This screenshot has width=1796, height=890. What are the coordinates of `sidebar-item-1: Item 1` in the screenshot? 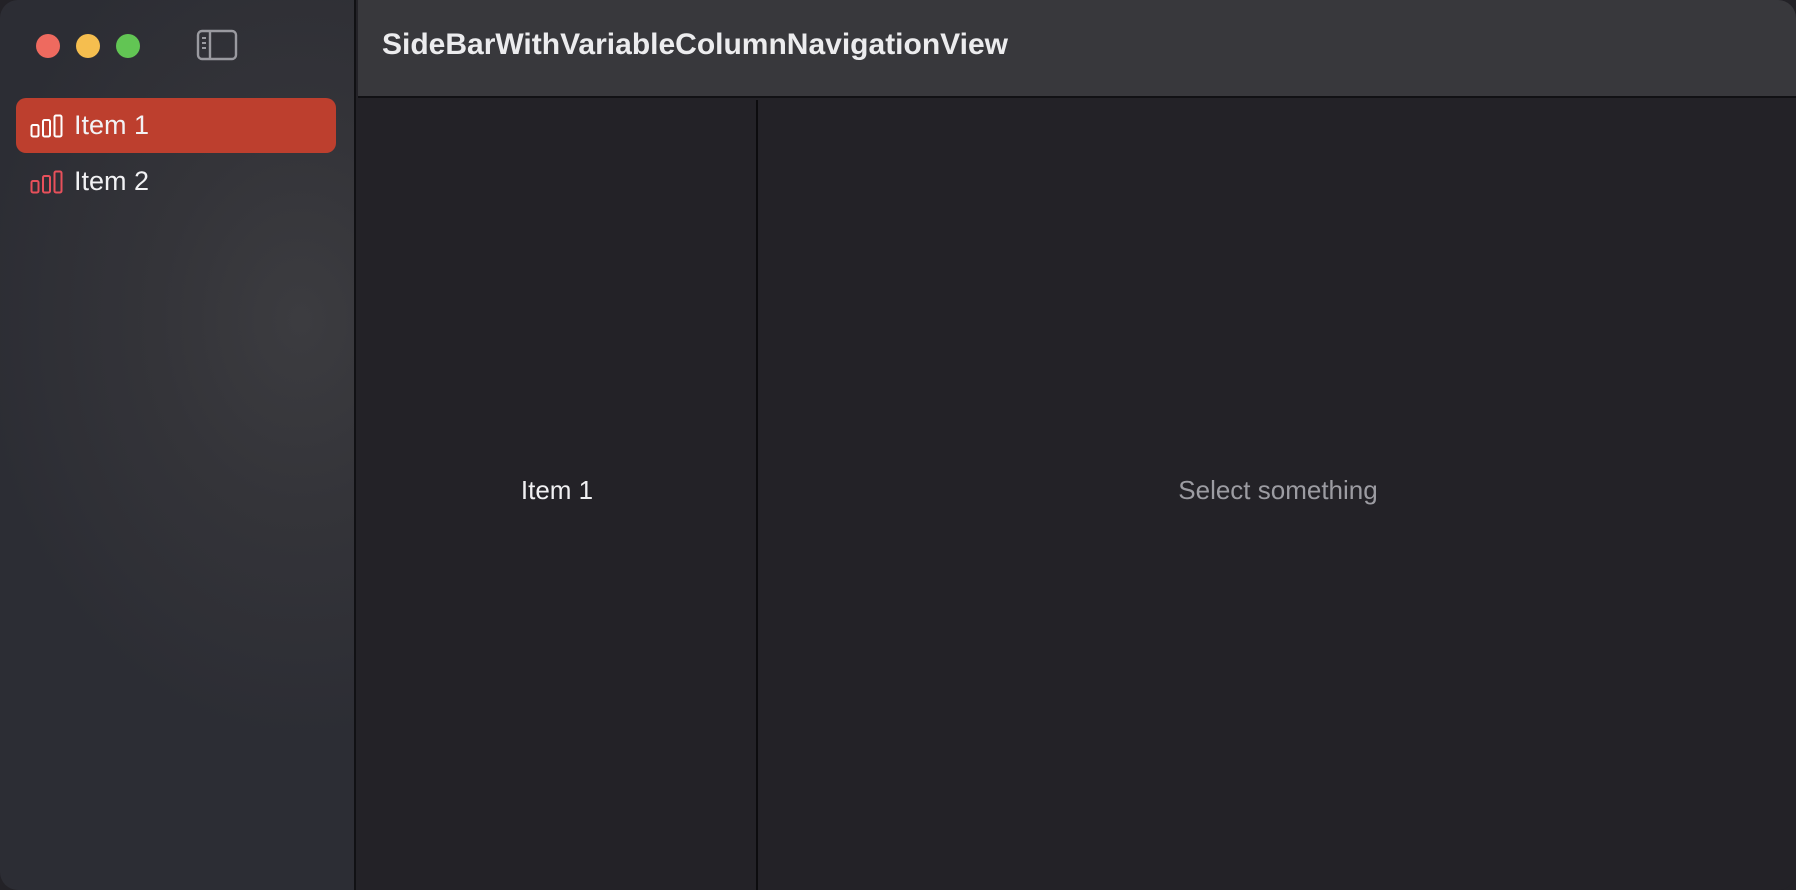 It's located at (176, 125).